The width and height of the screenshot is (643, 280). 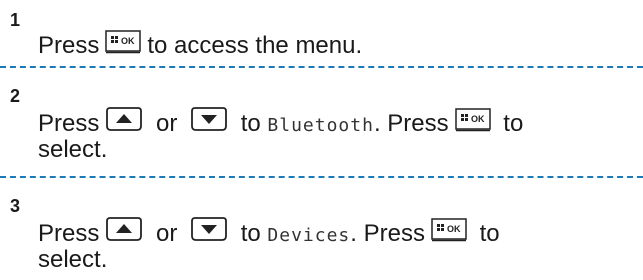 I want to click on step-instruction: Press or to Bluetooth. Press OK to, so click(x=280, y=123).